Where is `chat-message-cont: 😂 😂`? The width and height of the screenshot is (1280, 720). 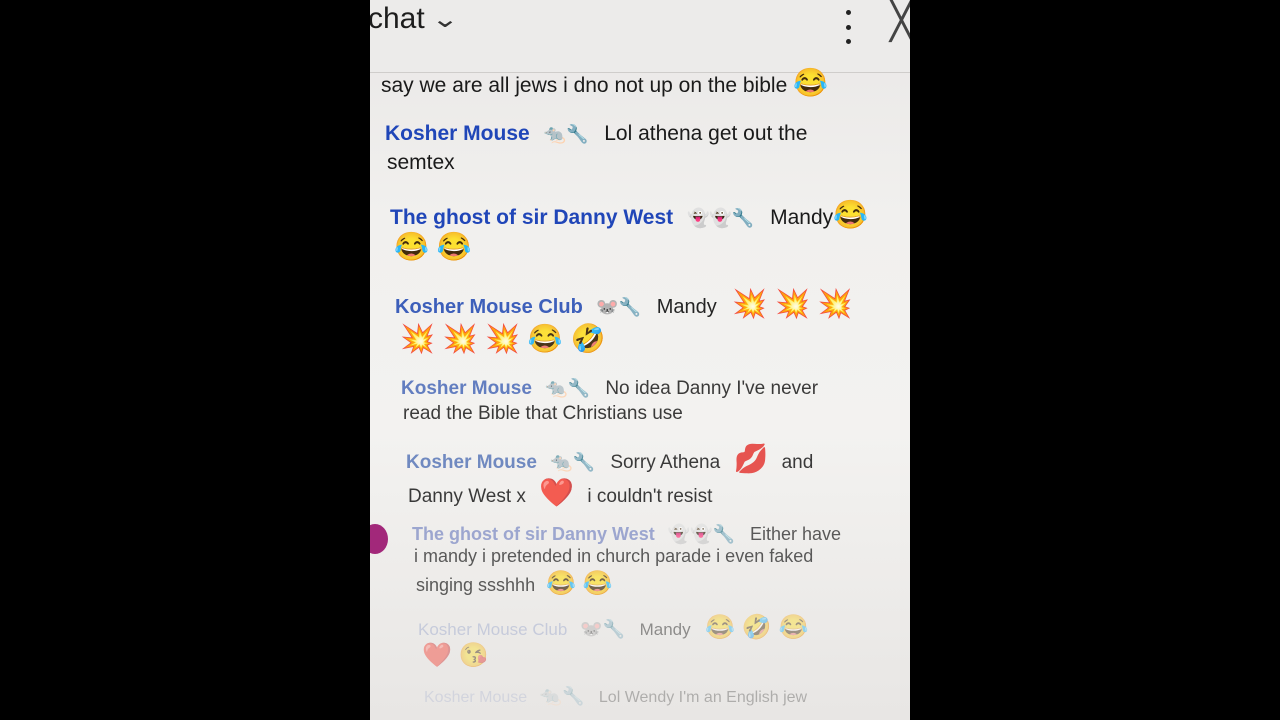 chat-message-cont: 😂 😂 is located at coordinates (433, 247).